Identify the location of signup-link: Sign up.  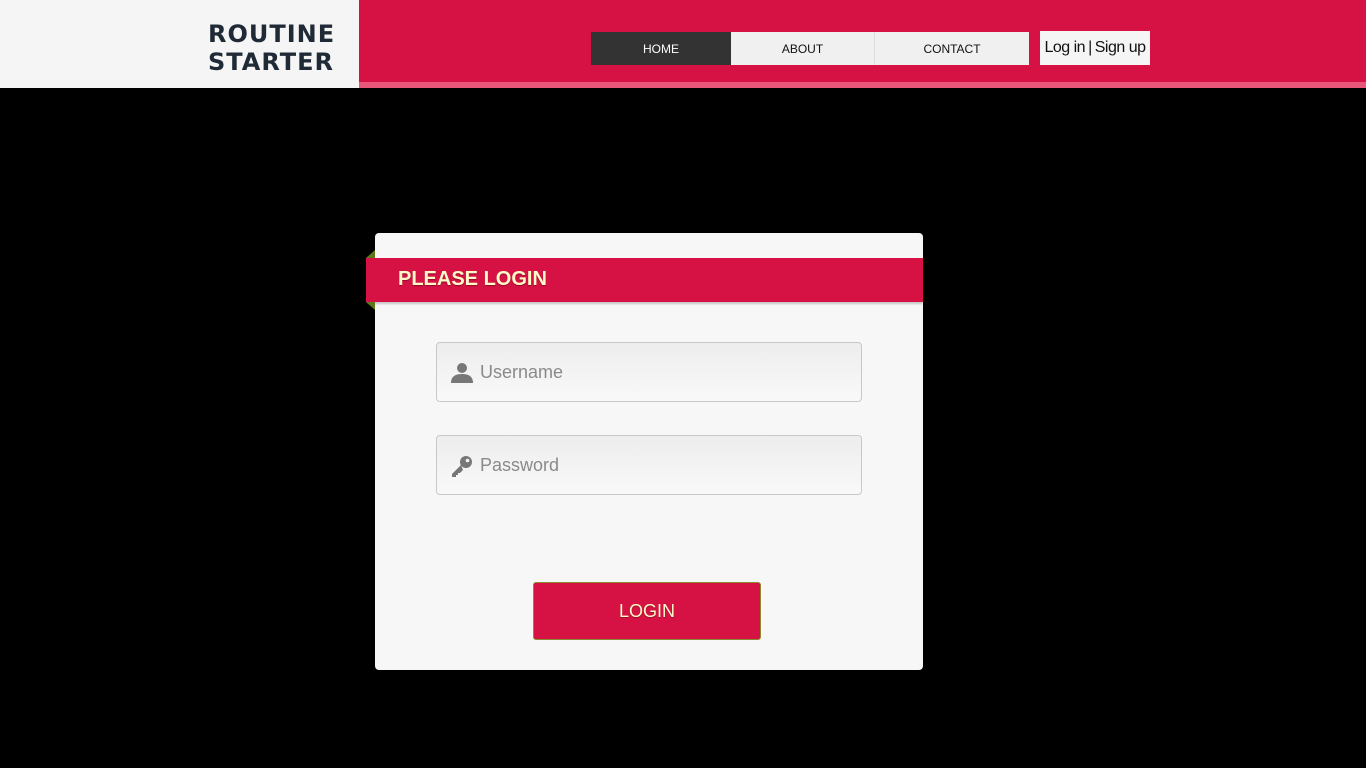
(1120, 48).